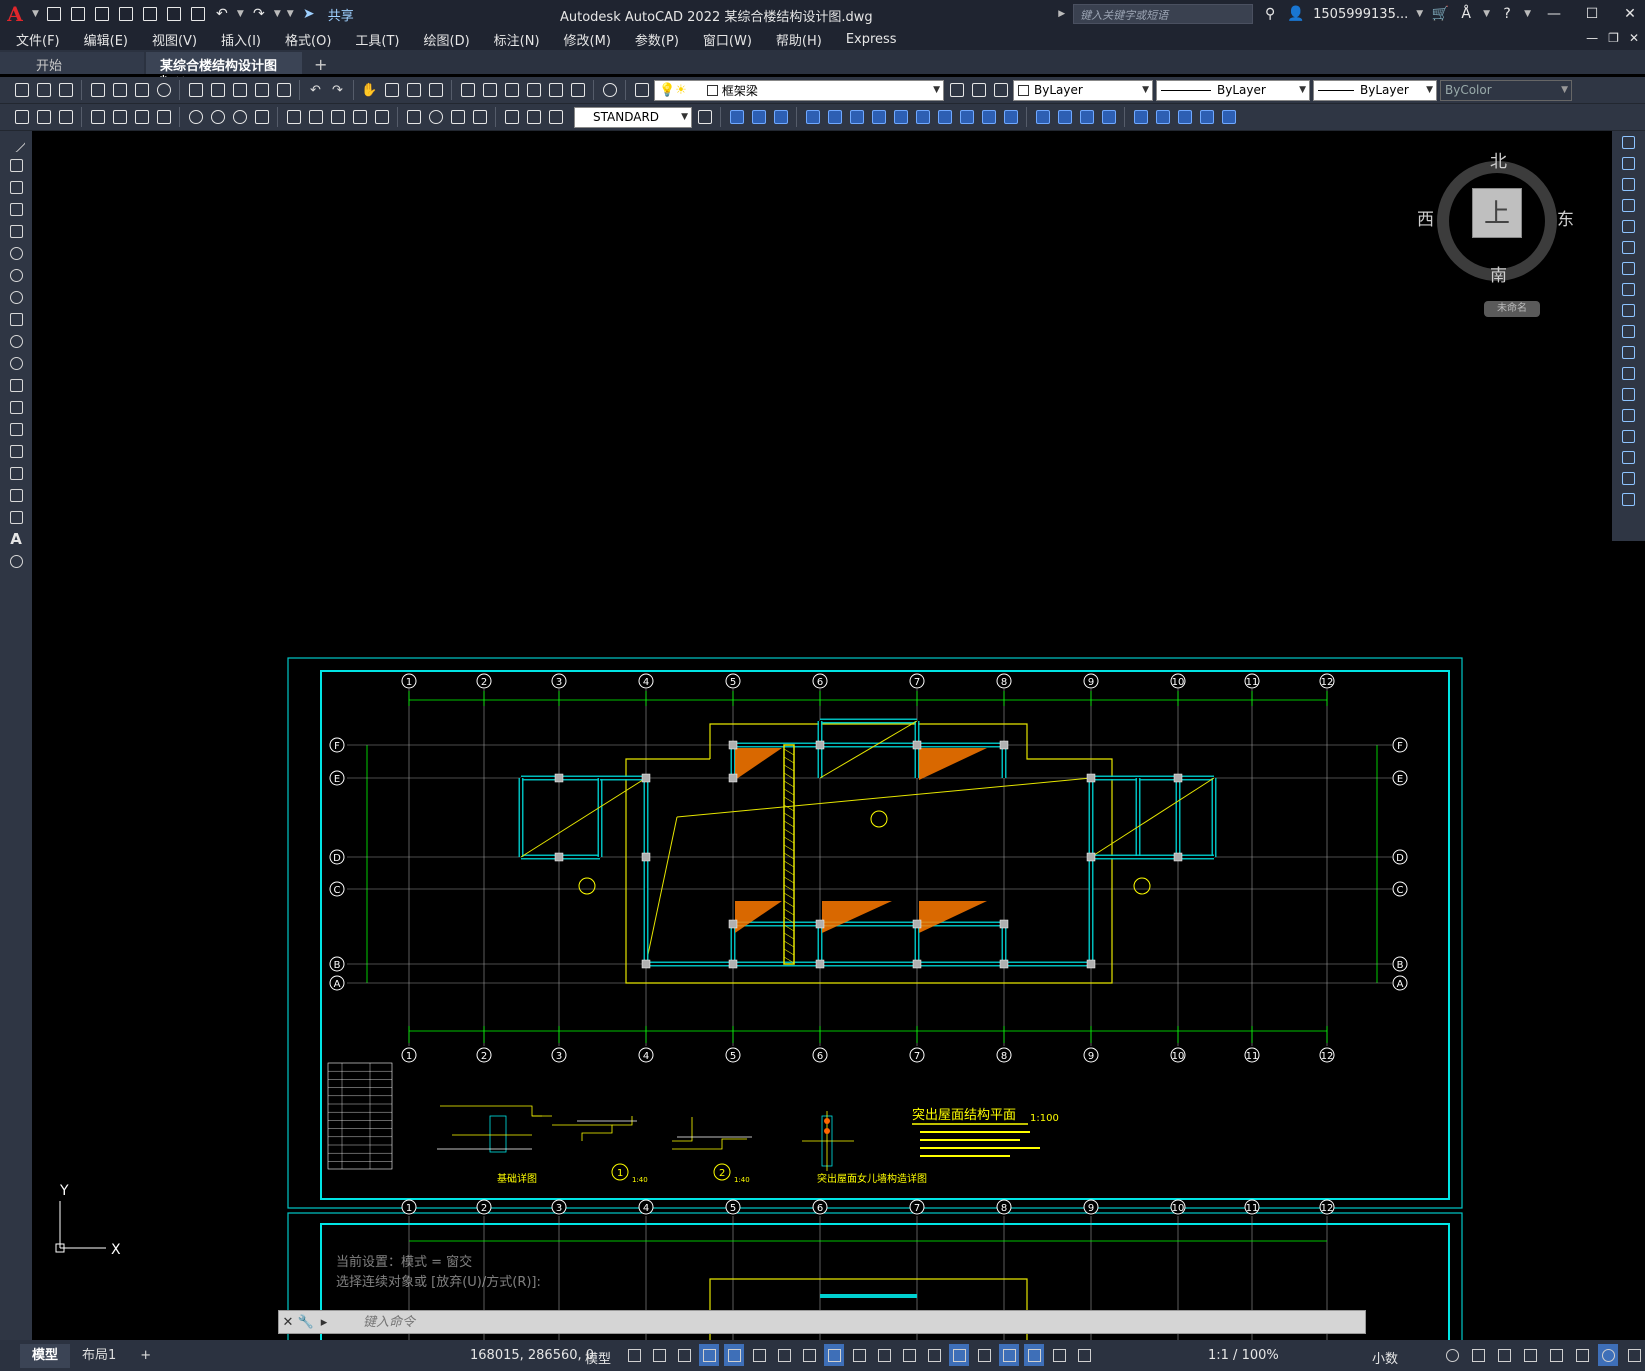 This screenshot has height=1371, width=1645. Describe the element at coordinates (1452, 1355) in the screenshot. I see `workspace-gear-icon` at that location.